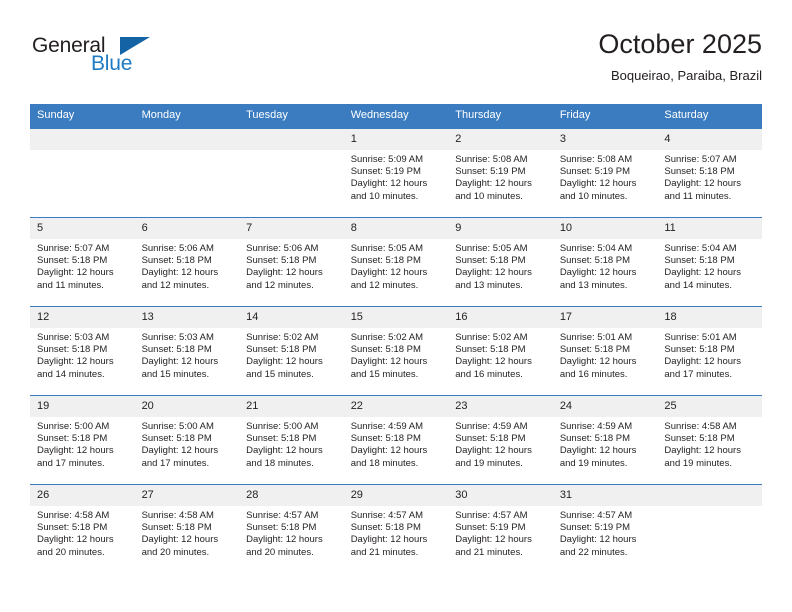 Image resolution: width=792 pixels, height=612 pixels. I want to click on weekday-header-saturday: Saturday, so click(709, 116).